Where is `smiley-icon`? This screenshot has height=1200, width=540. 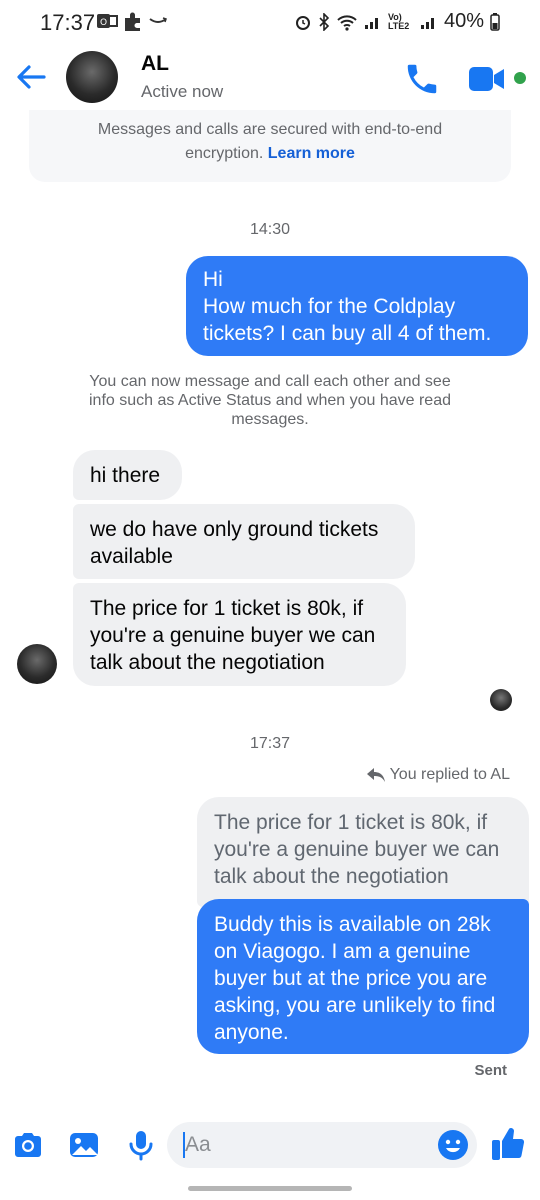 smiley-icon is located at coordinates (453, 1145).